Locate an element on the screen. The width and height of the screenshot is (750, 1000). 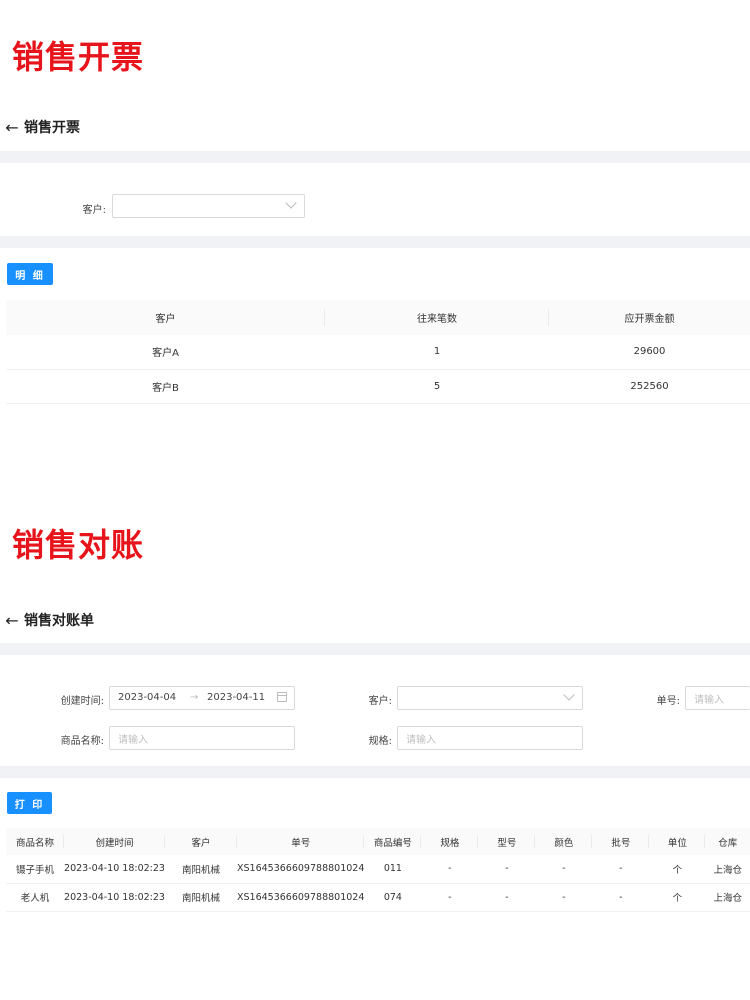
cell-product-name: 镊子手机 is located at coordinates (35, 869).